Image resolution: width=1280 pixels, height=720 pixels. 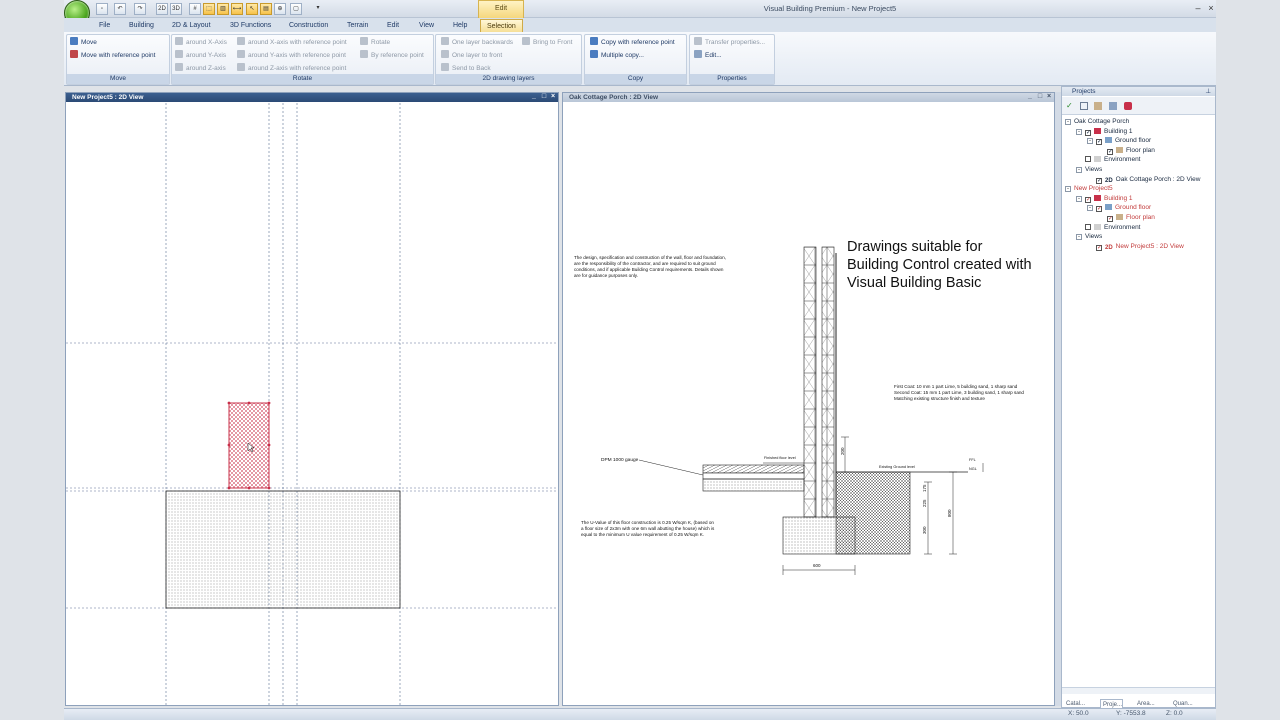 I want to click on undo-icon: ↶, so click(x=120, y=9).